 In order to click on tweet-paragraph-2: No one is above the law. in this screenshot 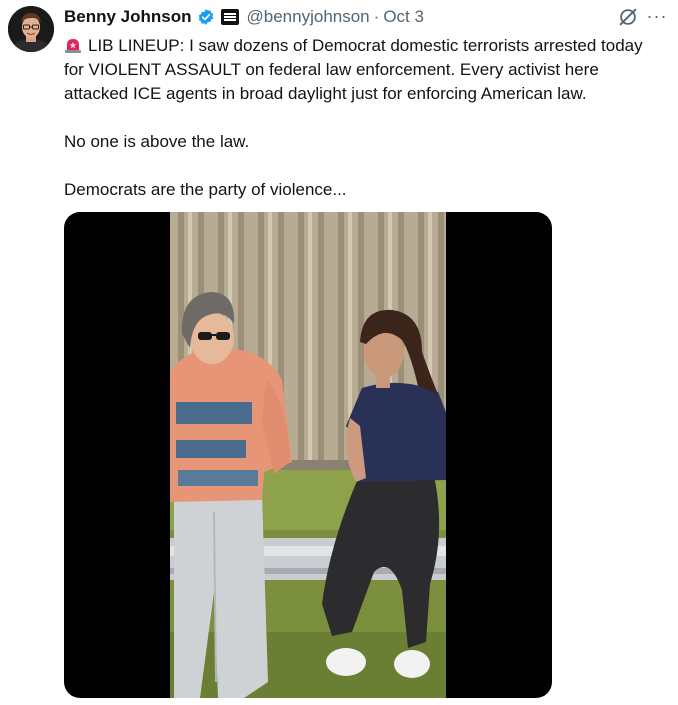, I will do `click(157, 141)`.